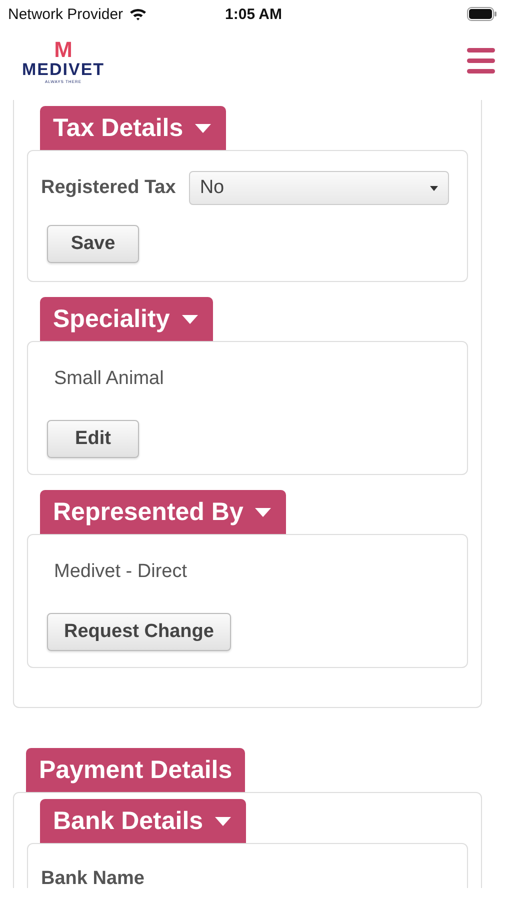 The image size is (507, 900). What do you see at coordinates (92, 877) in the screenshot?
I see `field-label: Bank Name` at bounding box center [92, 877].